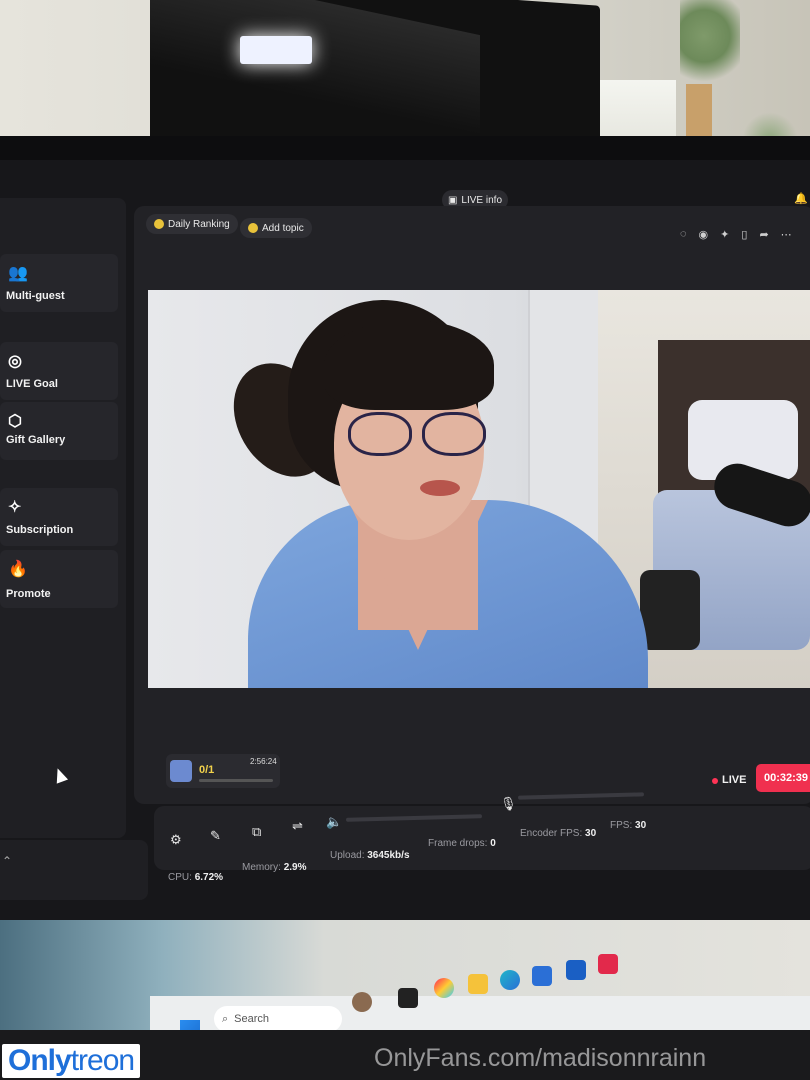 The height and width of the screenshot is (1080, 810). What do you see at coordinates (18, 569) in the screenshot?
I see `flame-icon: 🔥` at bounding box center [18, 569].